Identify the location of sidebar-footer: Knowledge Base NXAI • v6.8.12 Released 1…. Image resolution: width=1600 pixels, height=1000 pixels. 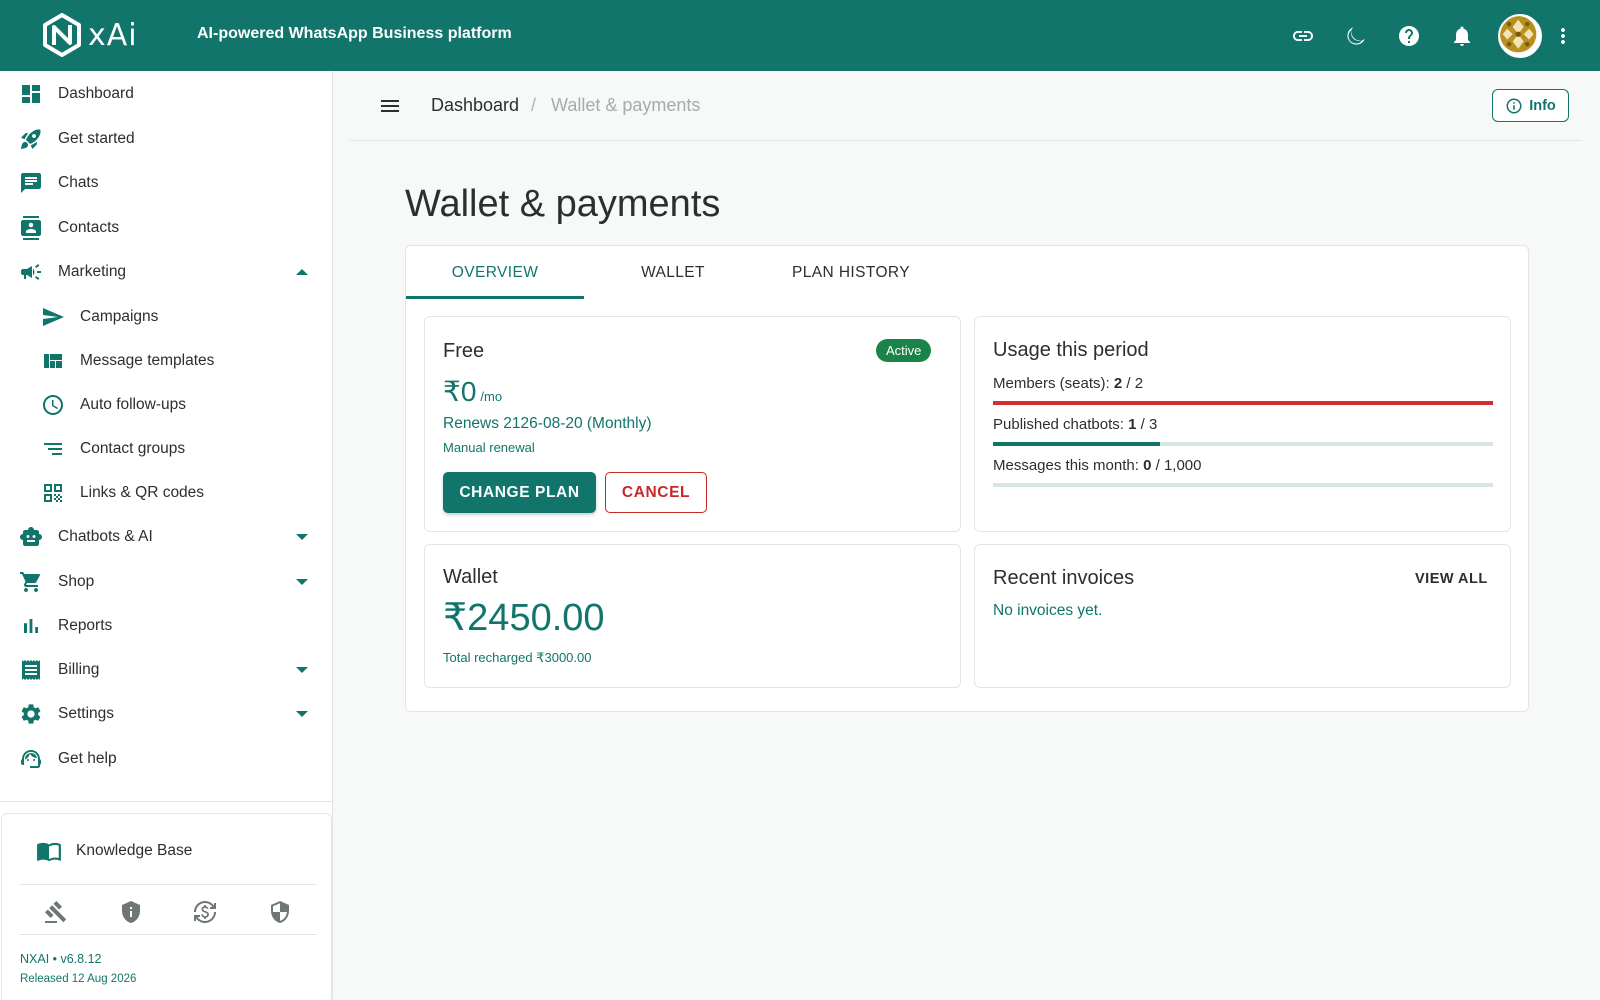
(166, 906).